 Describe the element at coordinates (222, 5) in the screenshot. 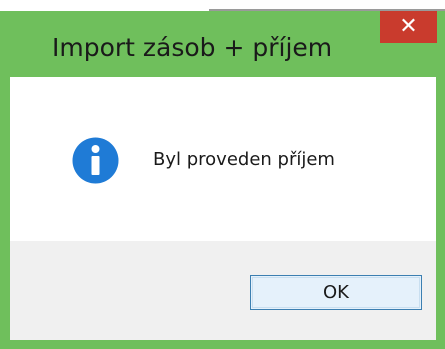

I see `background-strip` at that location.